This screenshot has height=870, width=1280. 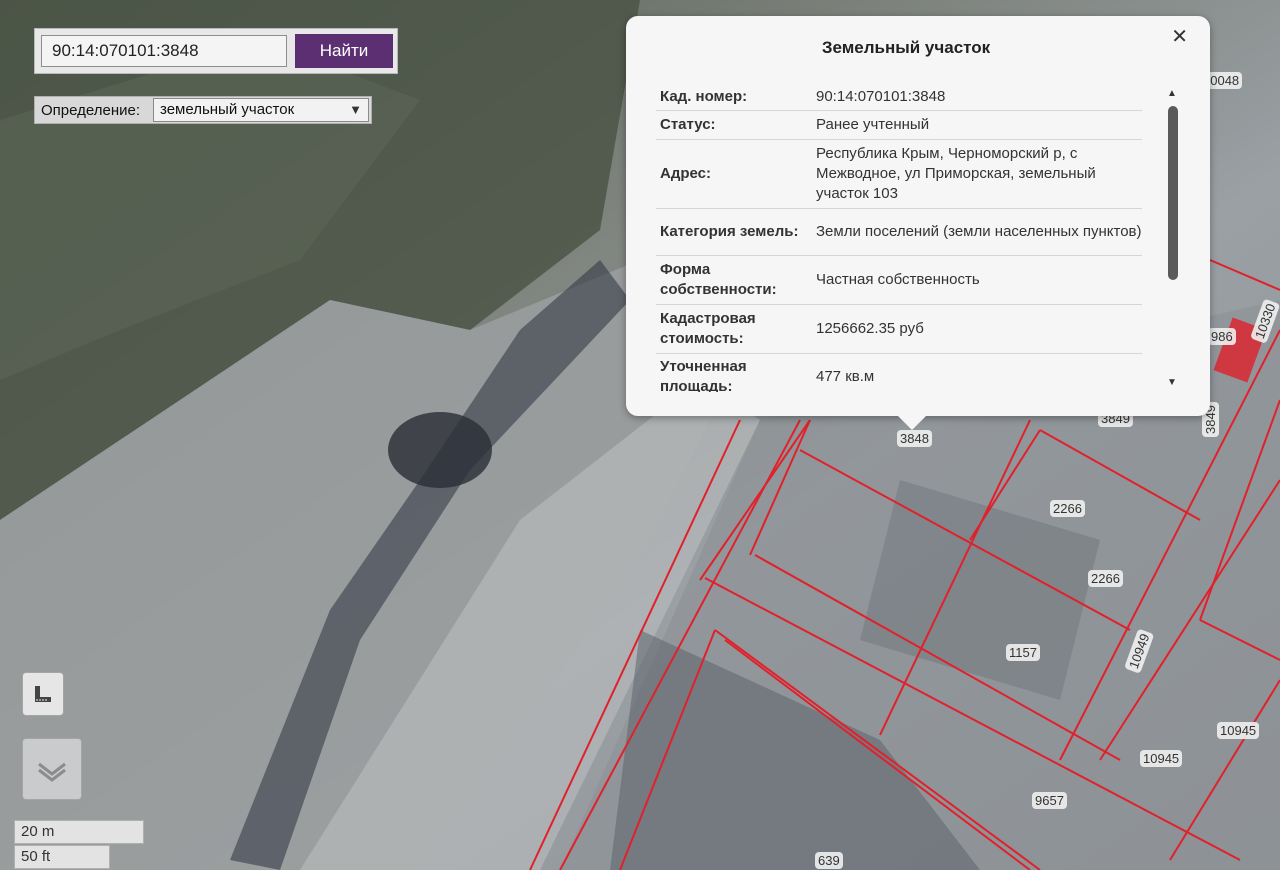 I want to click on layers-icon, so click(x=52, y=772).